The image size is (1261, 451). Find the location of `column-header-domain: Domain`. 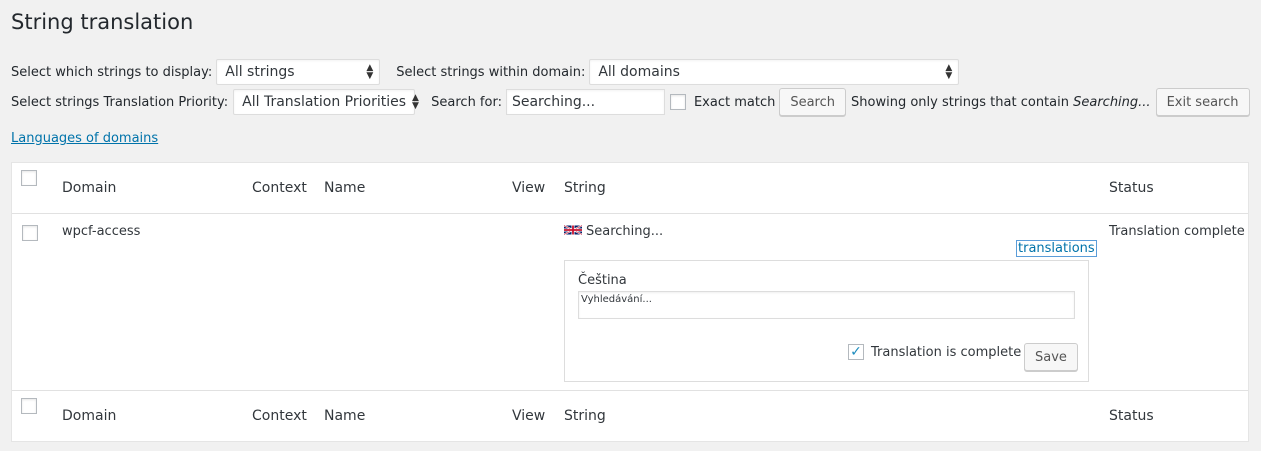

column-header-domain: Domain is located at coordinates (89, 188).